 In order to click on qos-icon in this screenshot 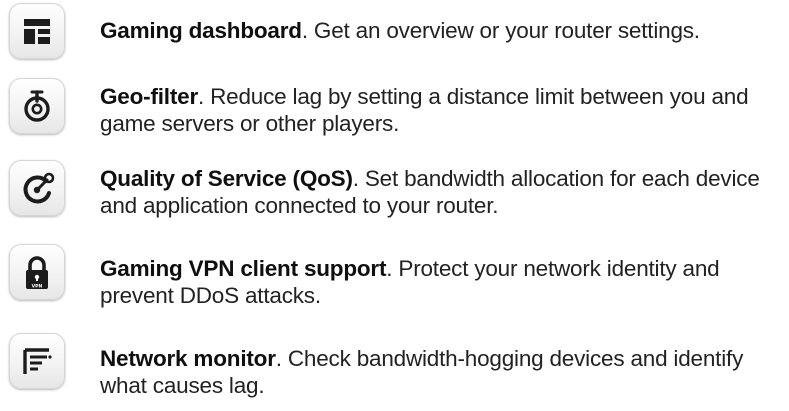, I will do `click(37, 188)`.